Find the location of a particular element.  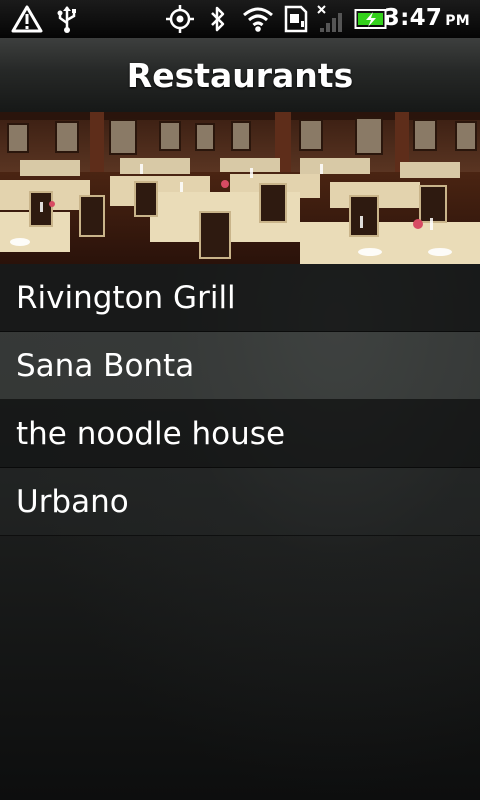

restaurant-name: the noodle house is located at coordinates (151, 433).